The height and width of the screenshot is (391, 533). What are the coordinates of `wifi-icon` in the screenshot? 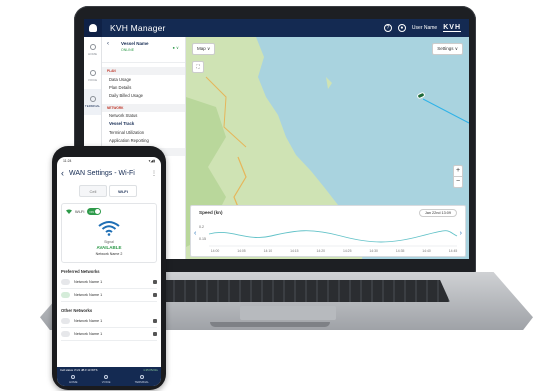 It's located at (69, 211).